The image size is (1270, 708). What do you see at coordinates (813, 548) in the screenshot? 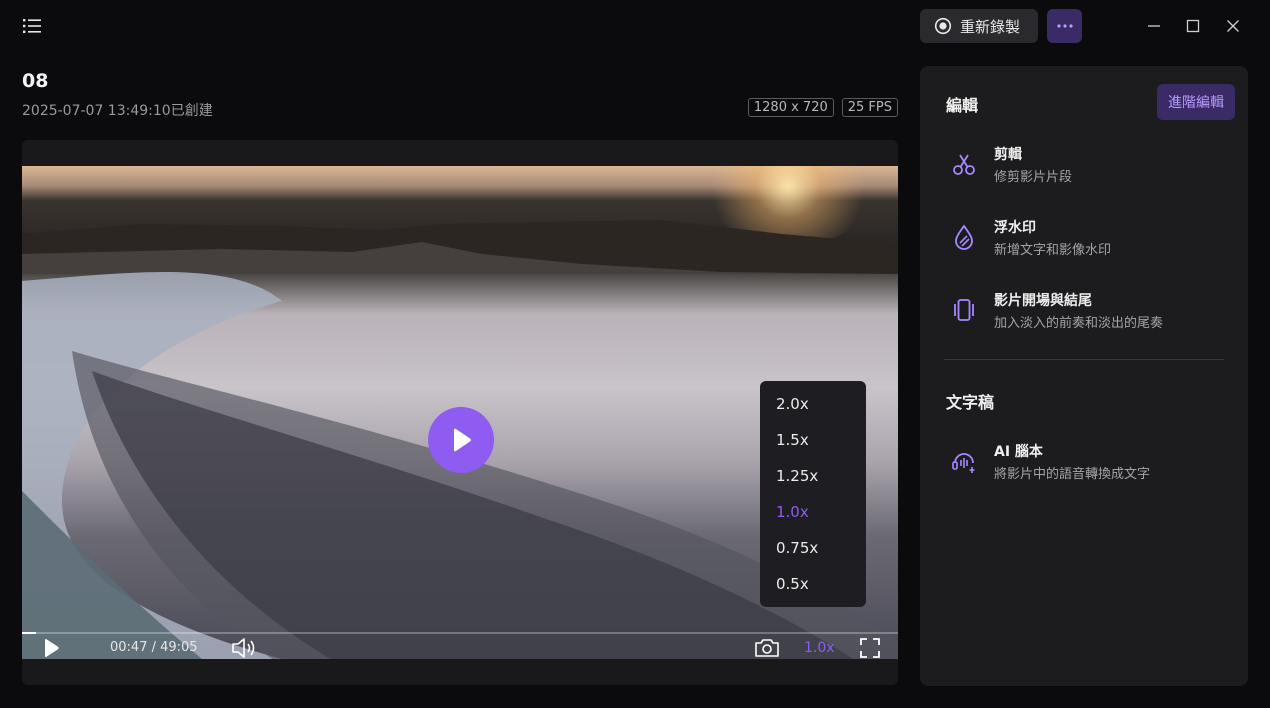
I see `speed-option: 0.75x` at bounding box center [813, 548].